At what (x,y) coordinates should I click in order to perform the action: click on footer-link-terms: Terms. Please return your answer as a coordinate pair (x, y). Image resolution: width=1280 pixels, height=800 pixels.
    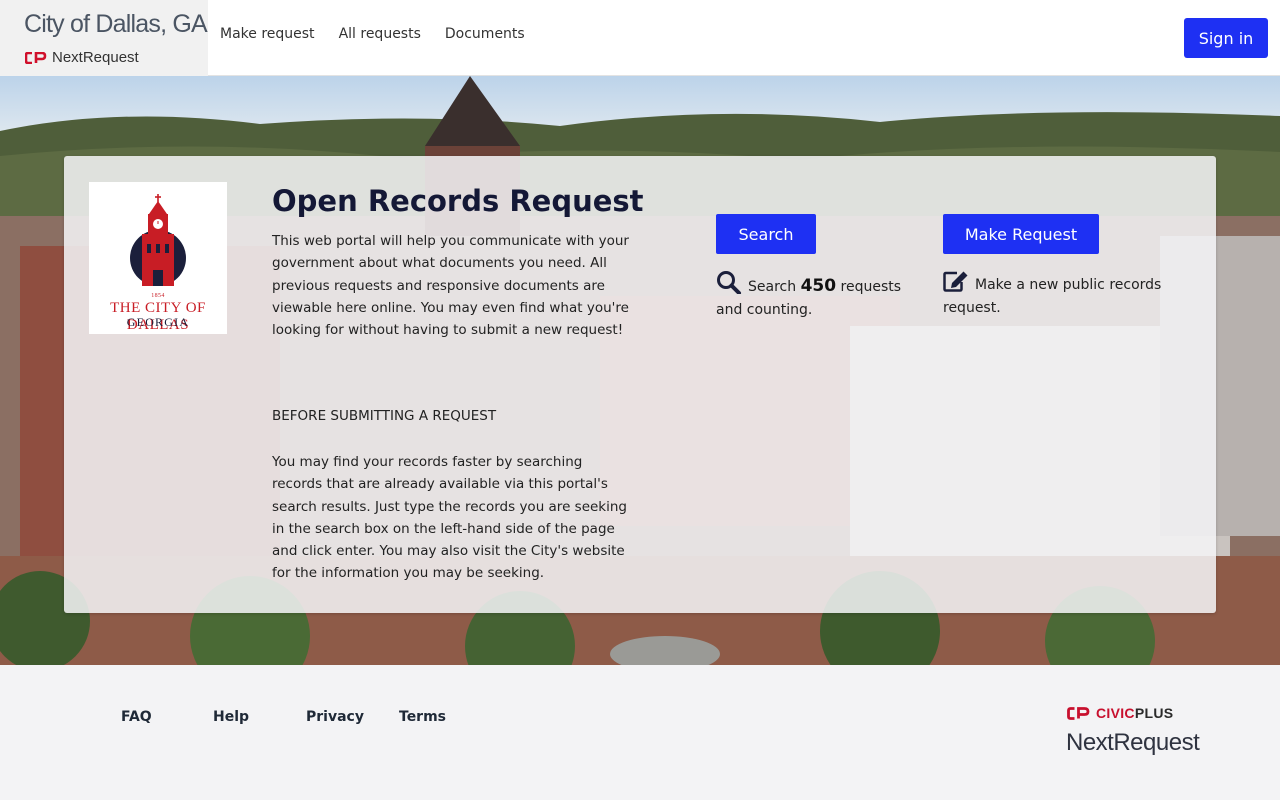
    Looking at the image, I should click on (422, 717).